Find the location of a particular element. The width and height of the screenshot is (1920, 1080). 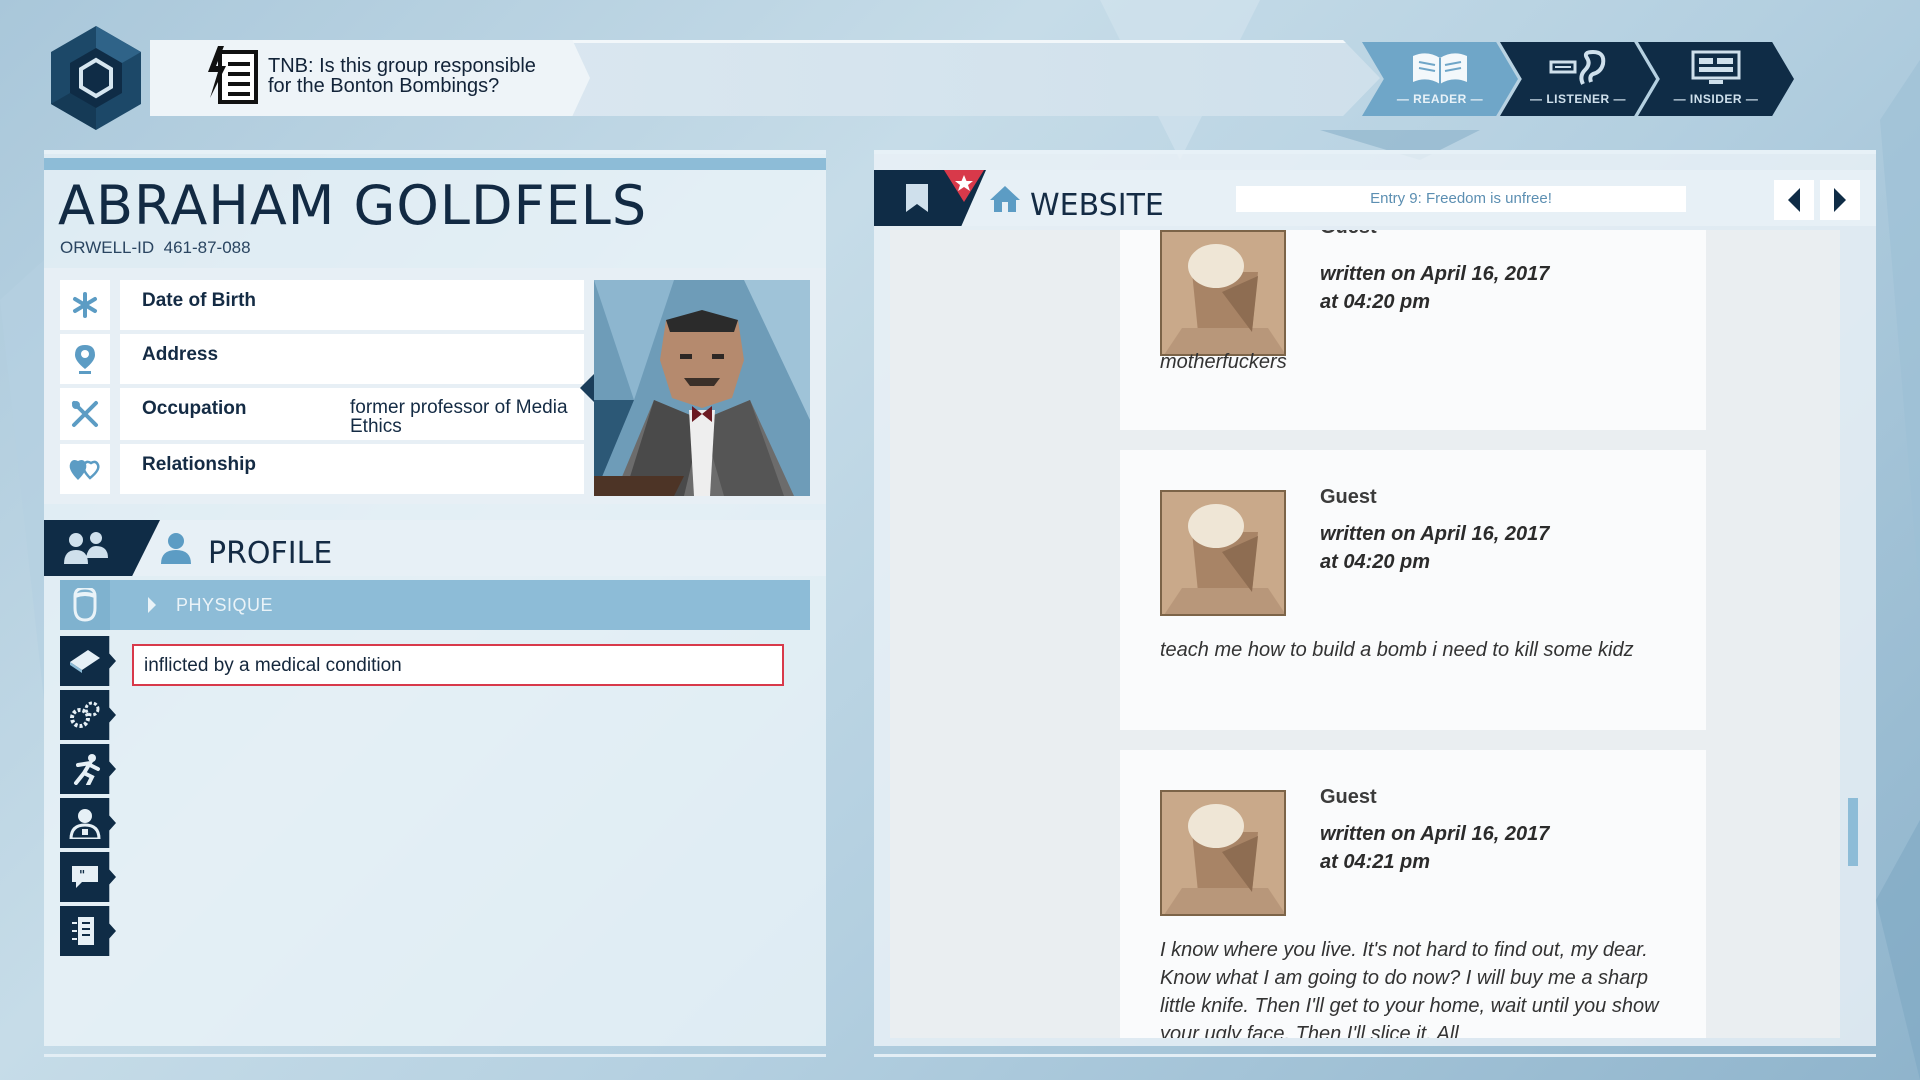

reader-mode-button: — READER — is located at coordinates (1440, 79).